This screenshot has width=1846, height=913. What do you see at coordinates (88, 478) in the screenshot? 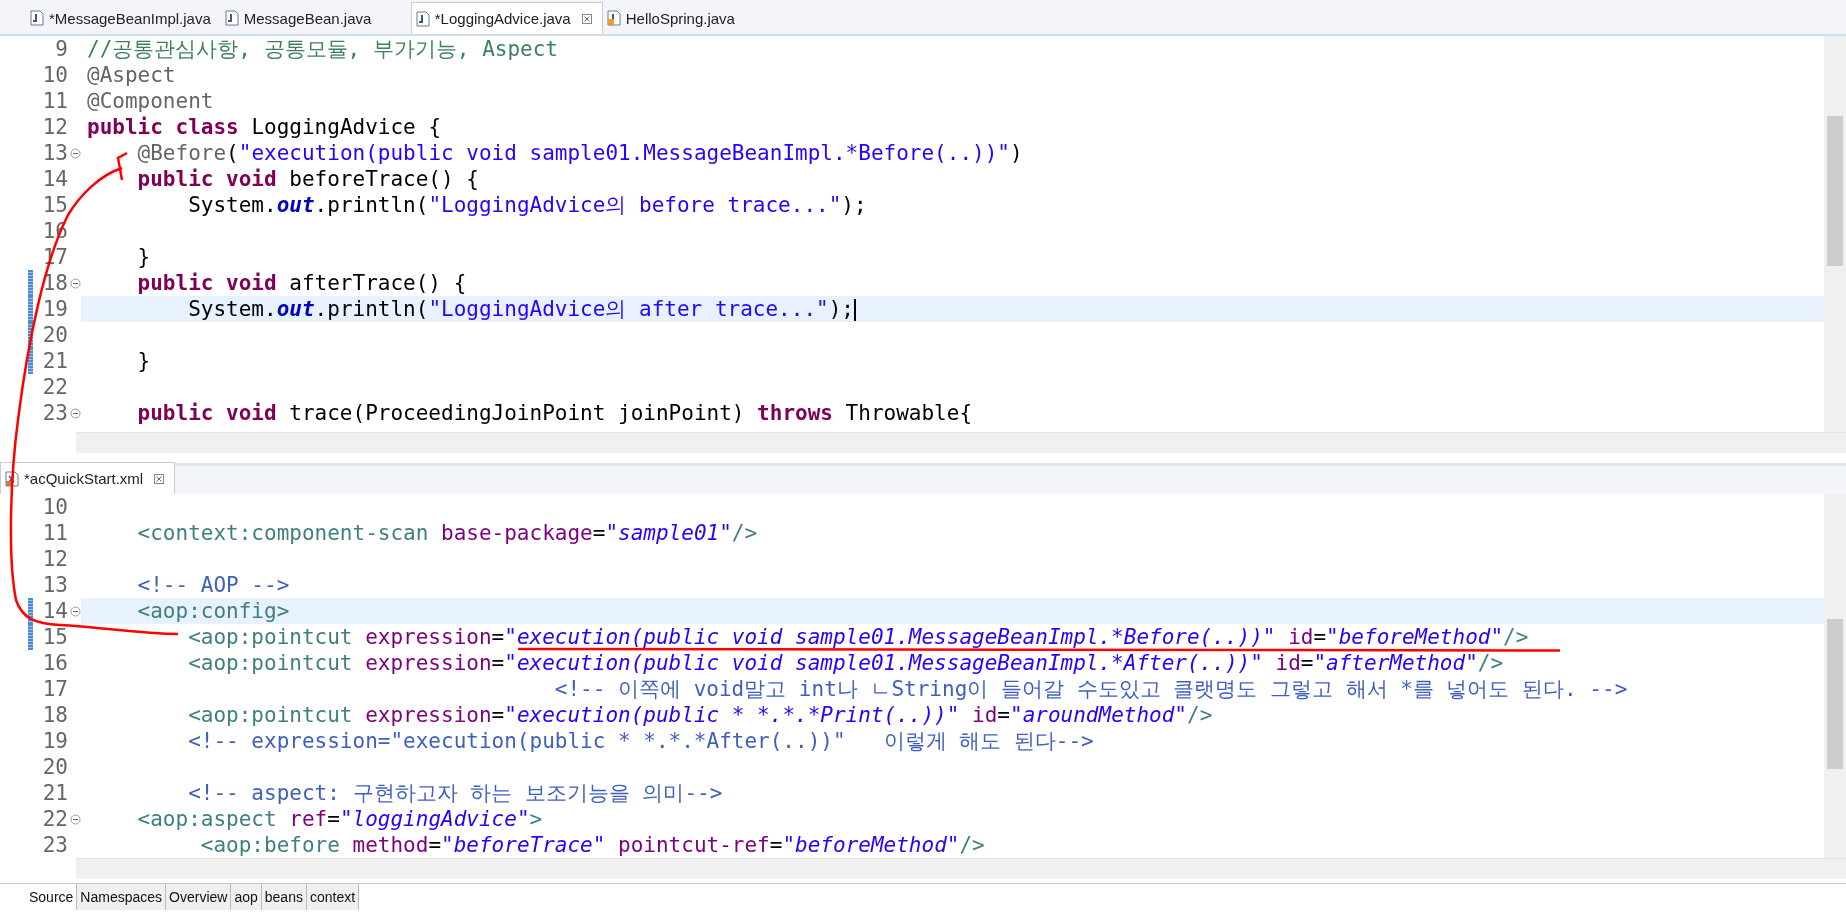
I see `editor-tab: *acQuickStart.xml` at bounding box center [88, 478].